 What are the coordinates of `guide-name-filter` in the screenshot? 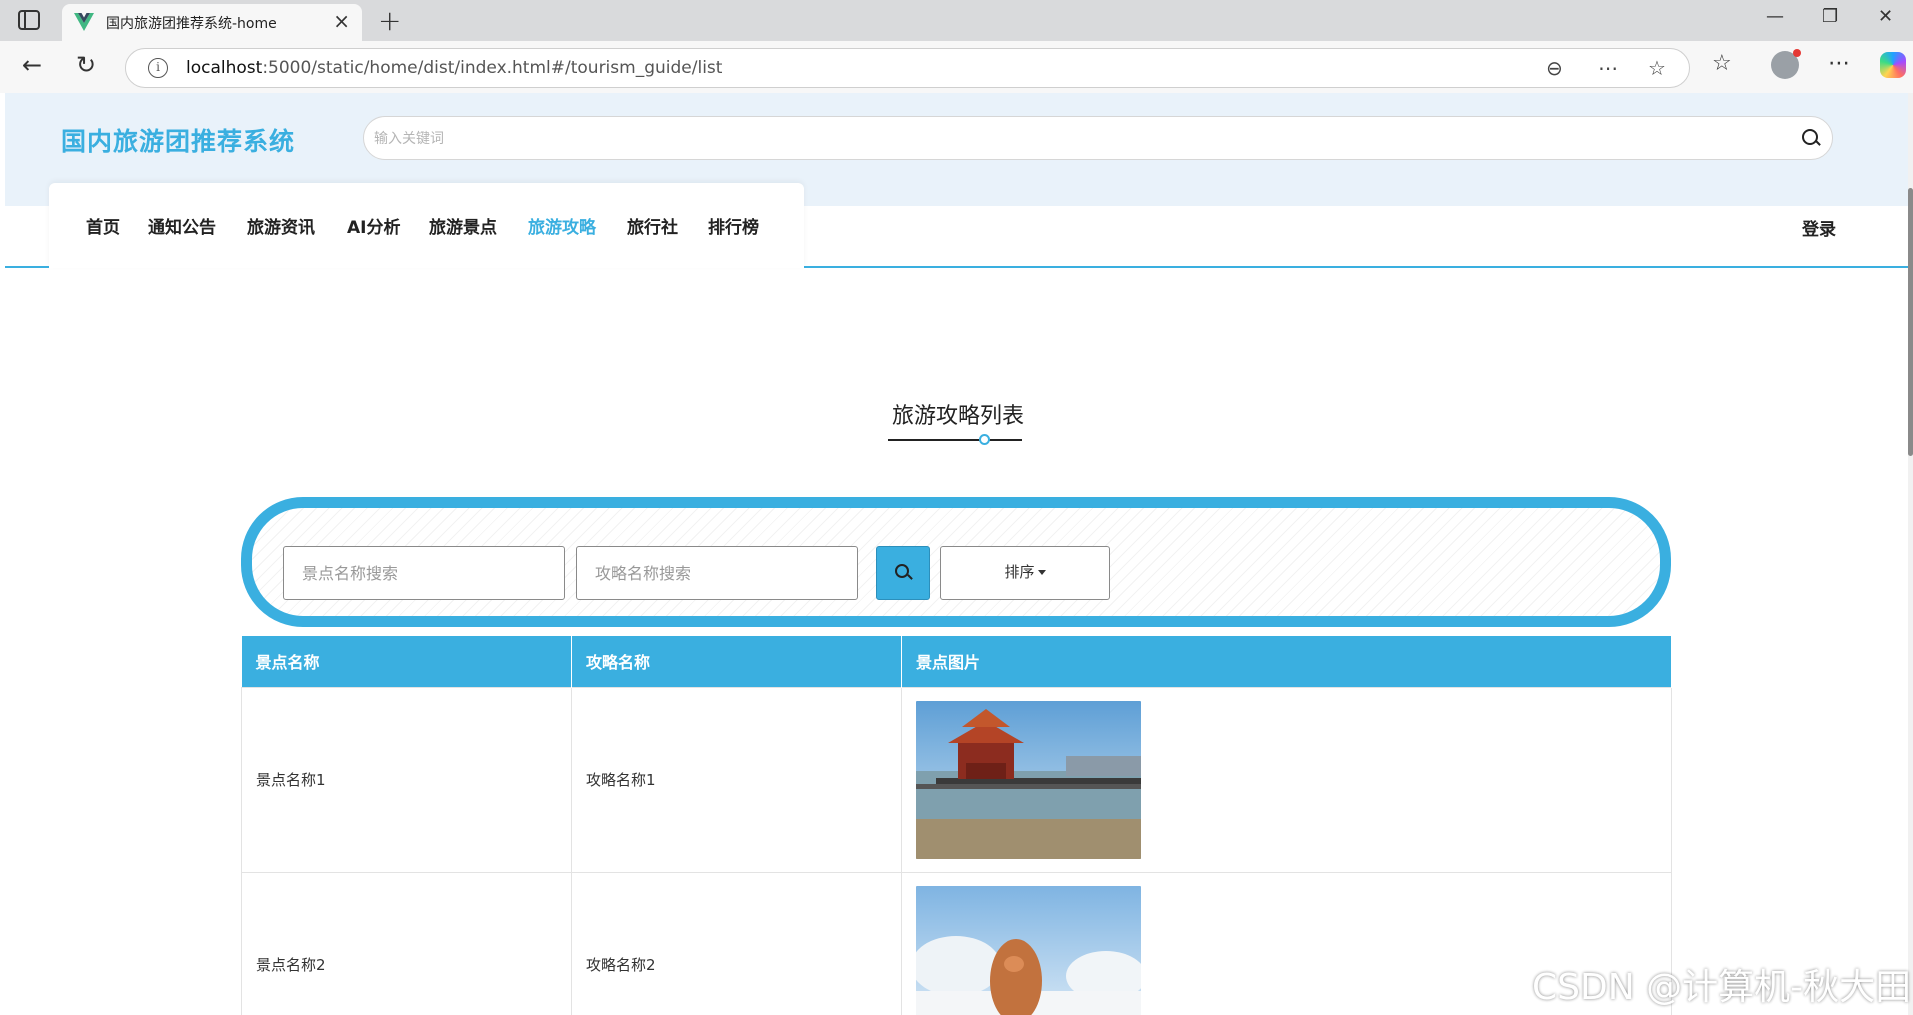 It's located at (717, 573).